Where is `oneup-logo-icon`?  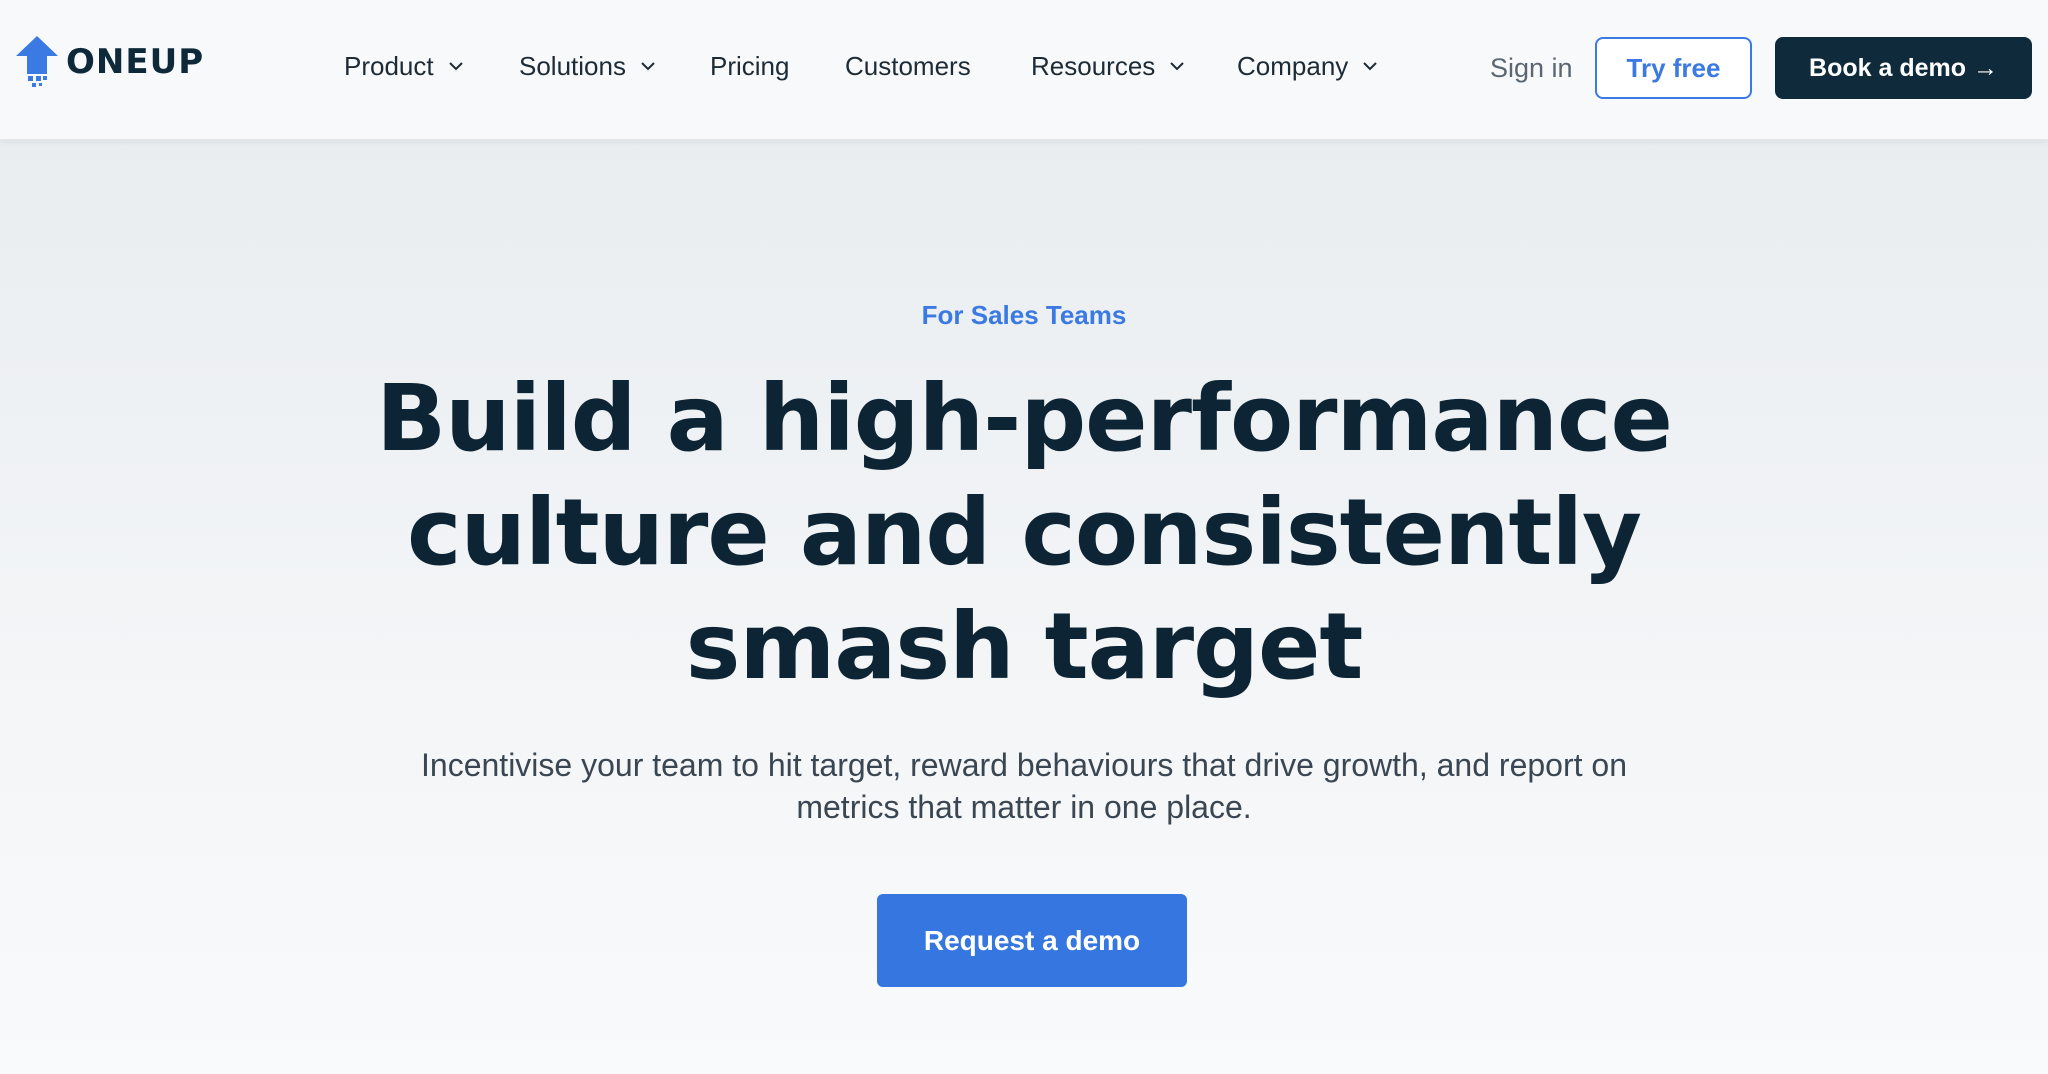
oneup-logo-icon is located at coordinates (37, 61).